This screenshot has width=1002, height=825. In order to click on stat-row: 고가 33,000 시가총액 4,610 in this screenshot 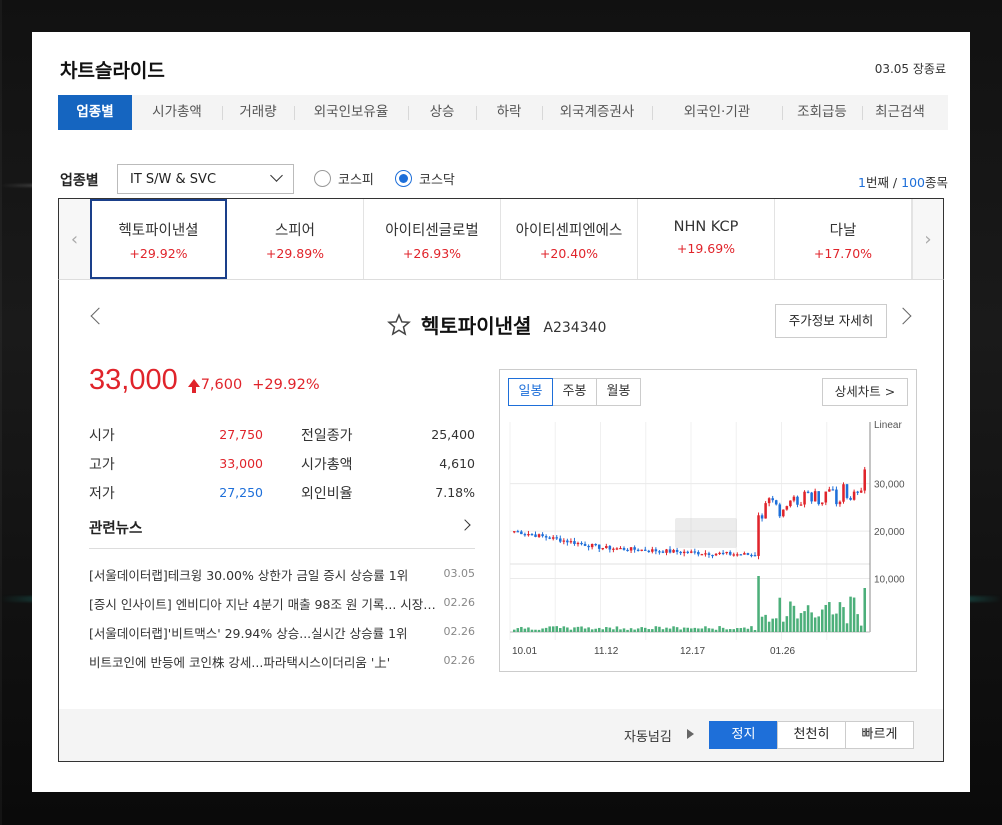, I will do `click(282, 465)`.